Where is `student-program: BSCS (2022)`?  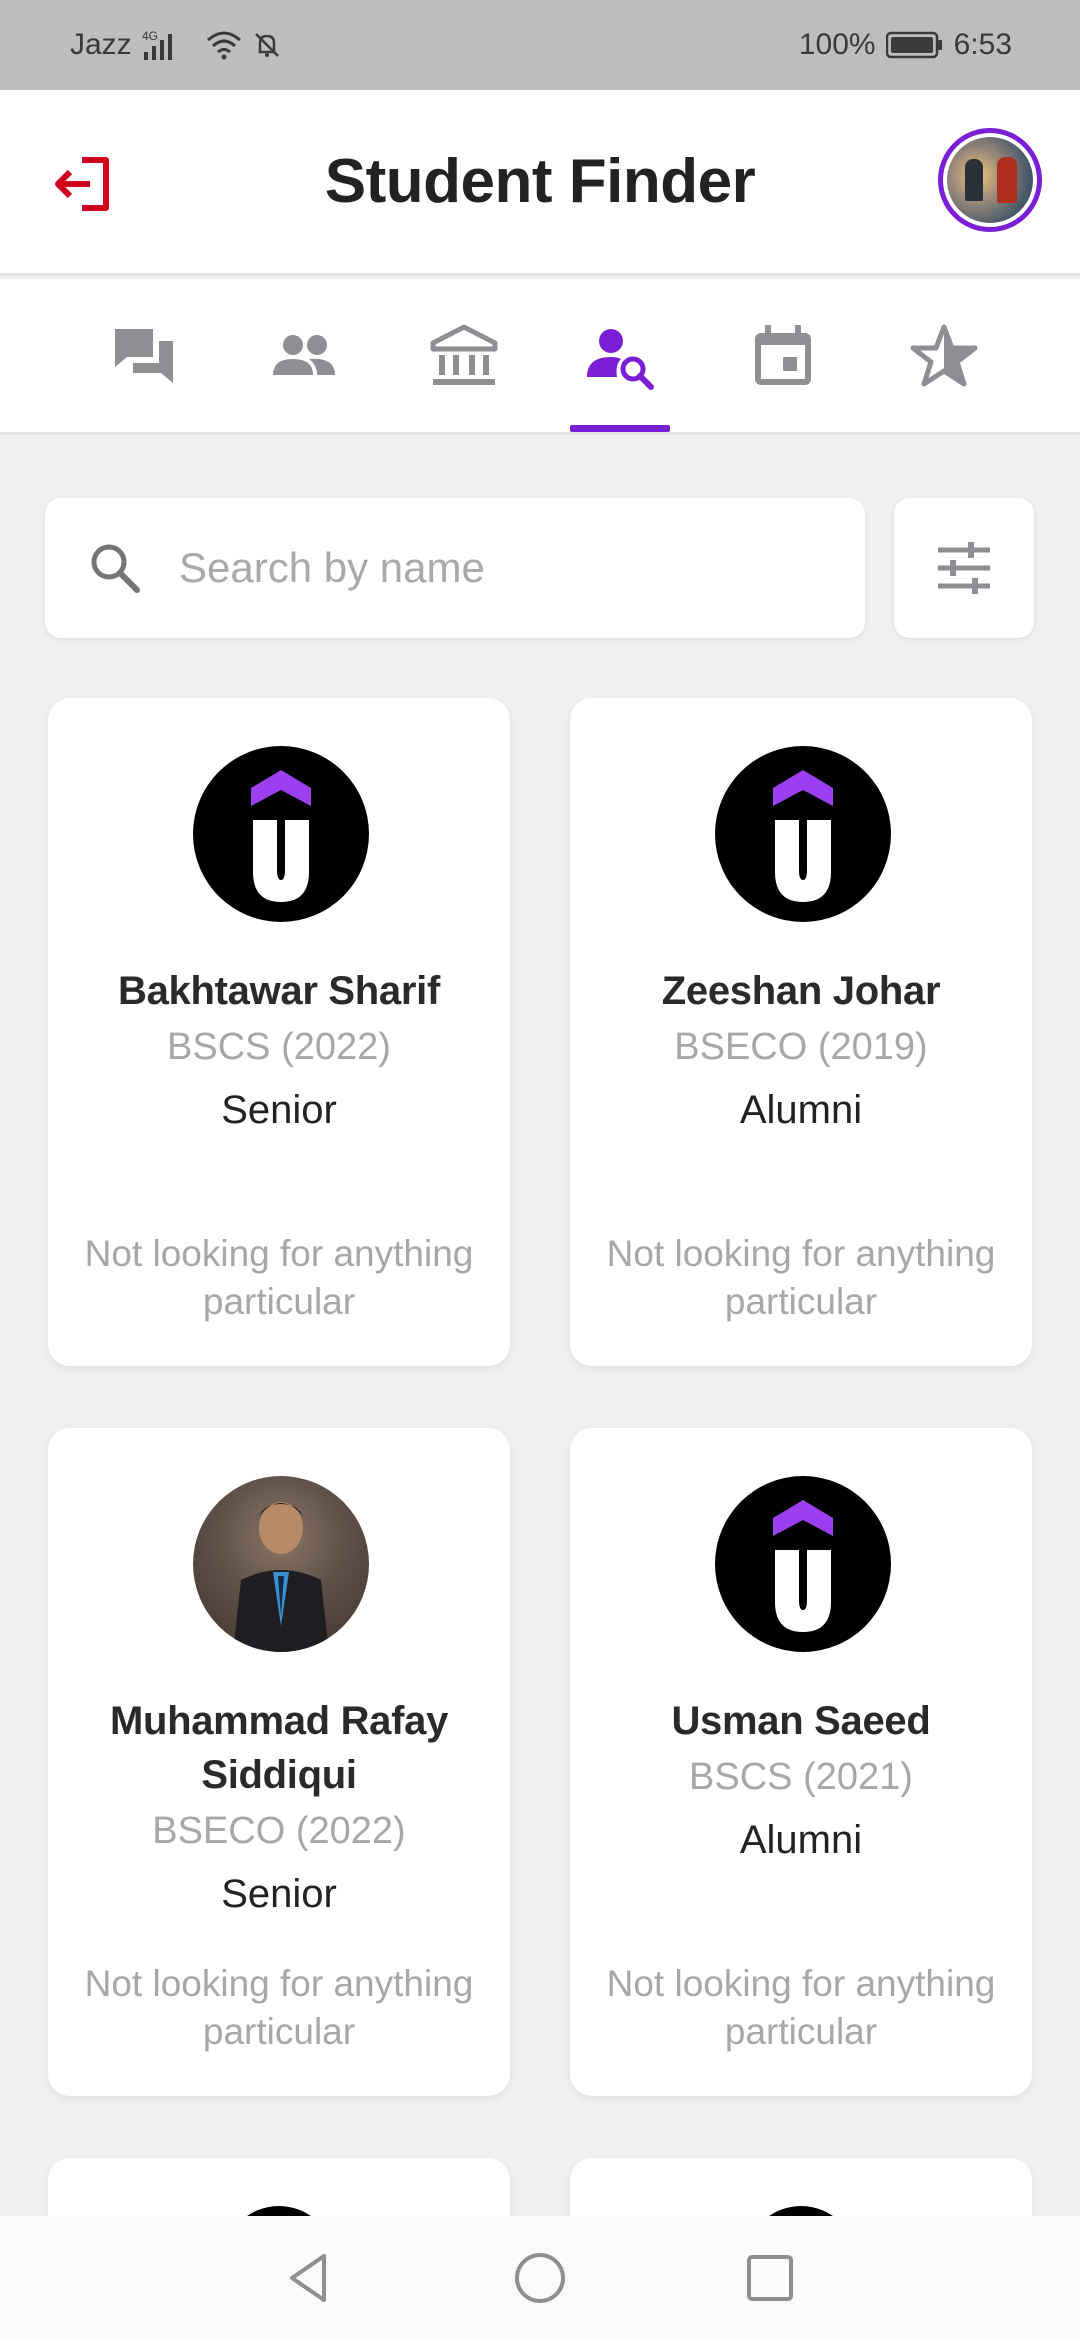 student-program: BSCS (2022) is located at coordinates (279, 1047).